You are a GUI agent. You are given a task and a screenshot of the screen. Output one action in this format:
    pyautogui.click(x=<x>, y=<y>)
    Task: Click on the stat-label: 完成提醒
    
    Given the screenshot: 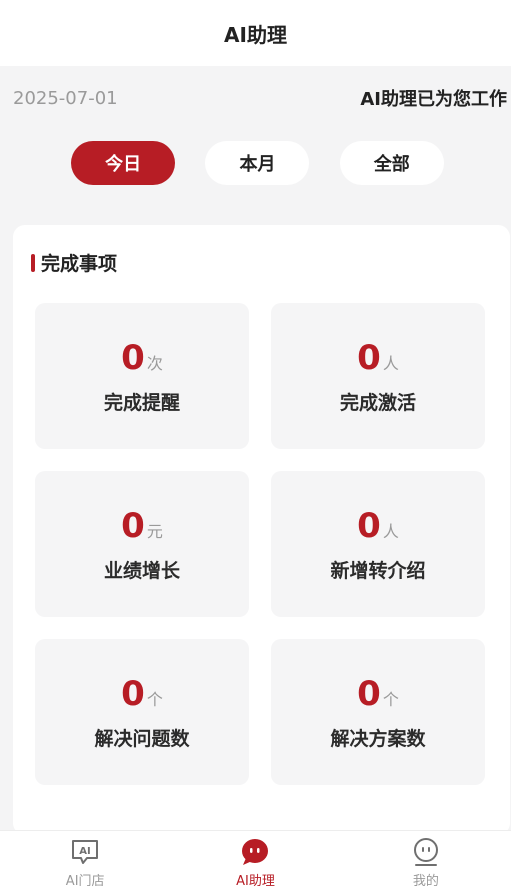 What is the action you would take?
    pyautogui.click(x=141, y=402)
    